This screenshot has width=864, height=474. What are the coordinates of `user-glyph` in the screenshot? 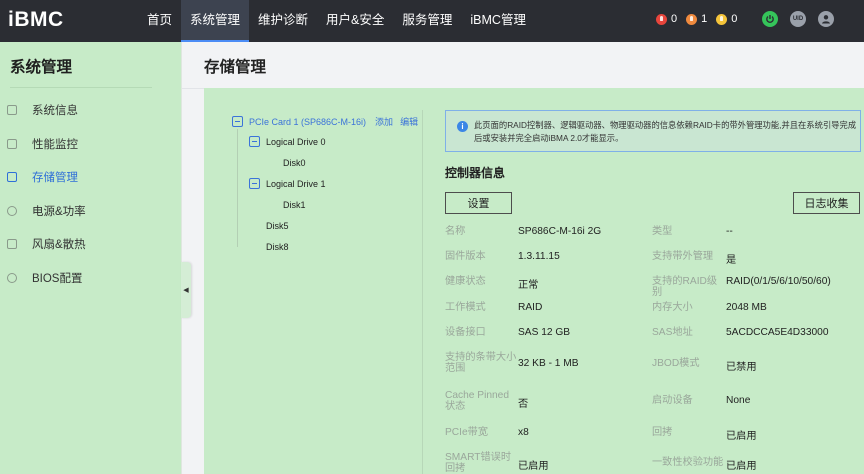 It's located at (826, 19).